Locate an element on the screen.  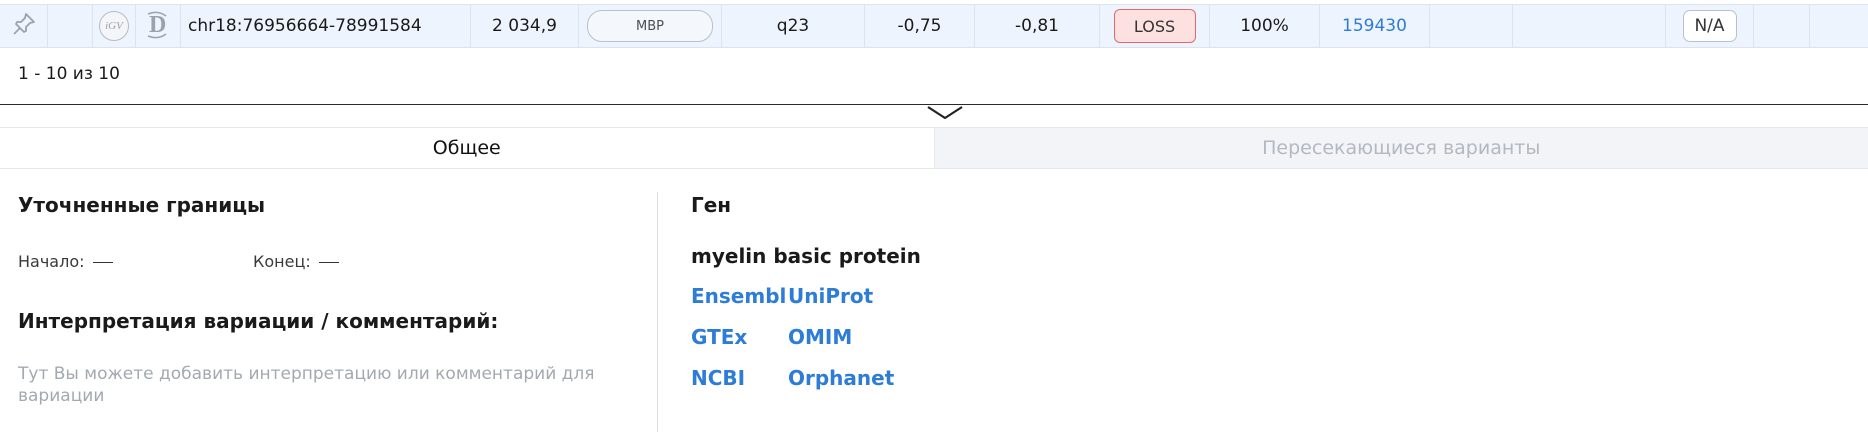
gtex-link: GTEx is located at coordinates (719, 337).